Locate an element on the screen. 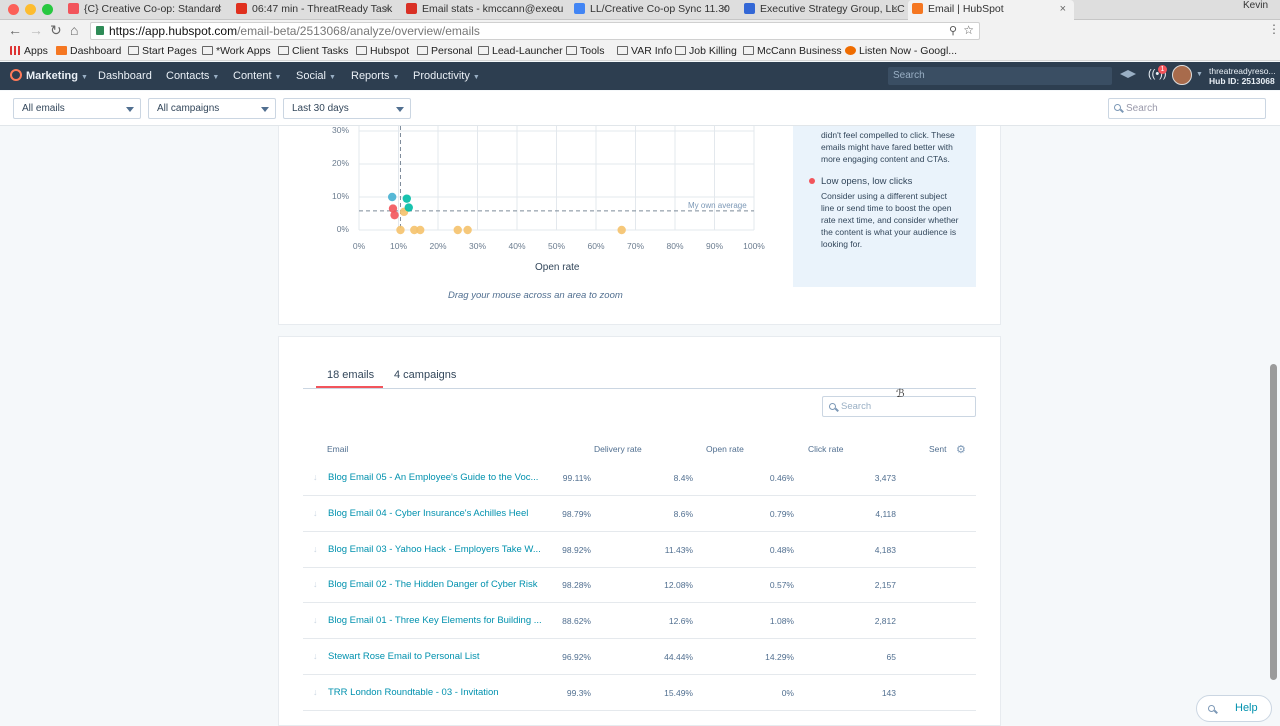  open-rate-value: 12.08% is located at coordinates (678, 585).